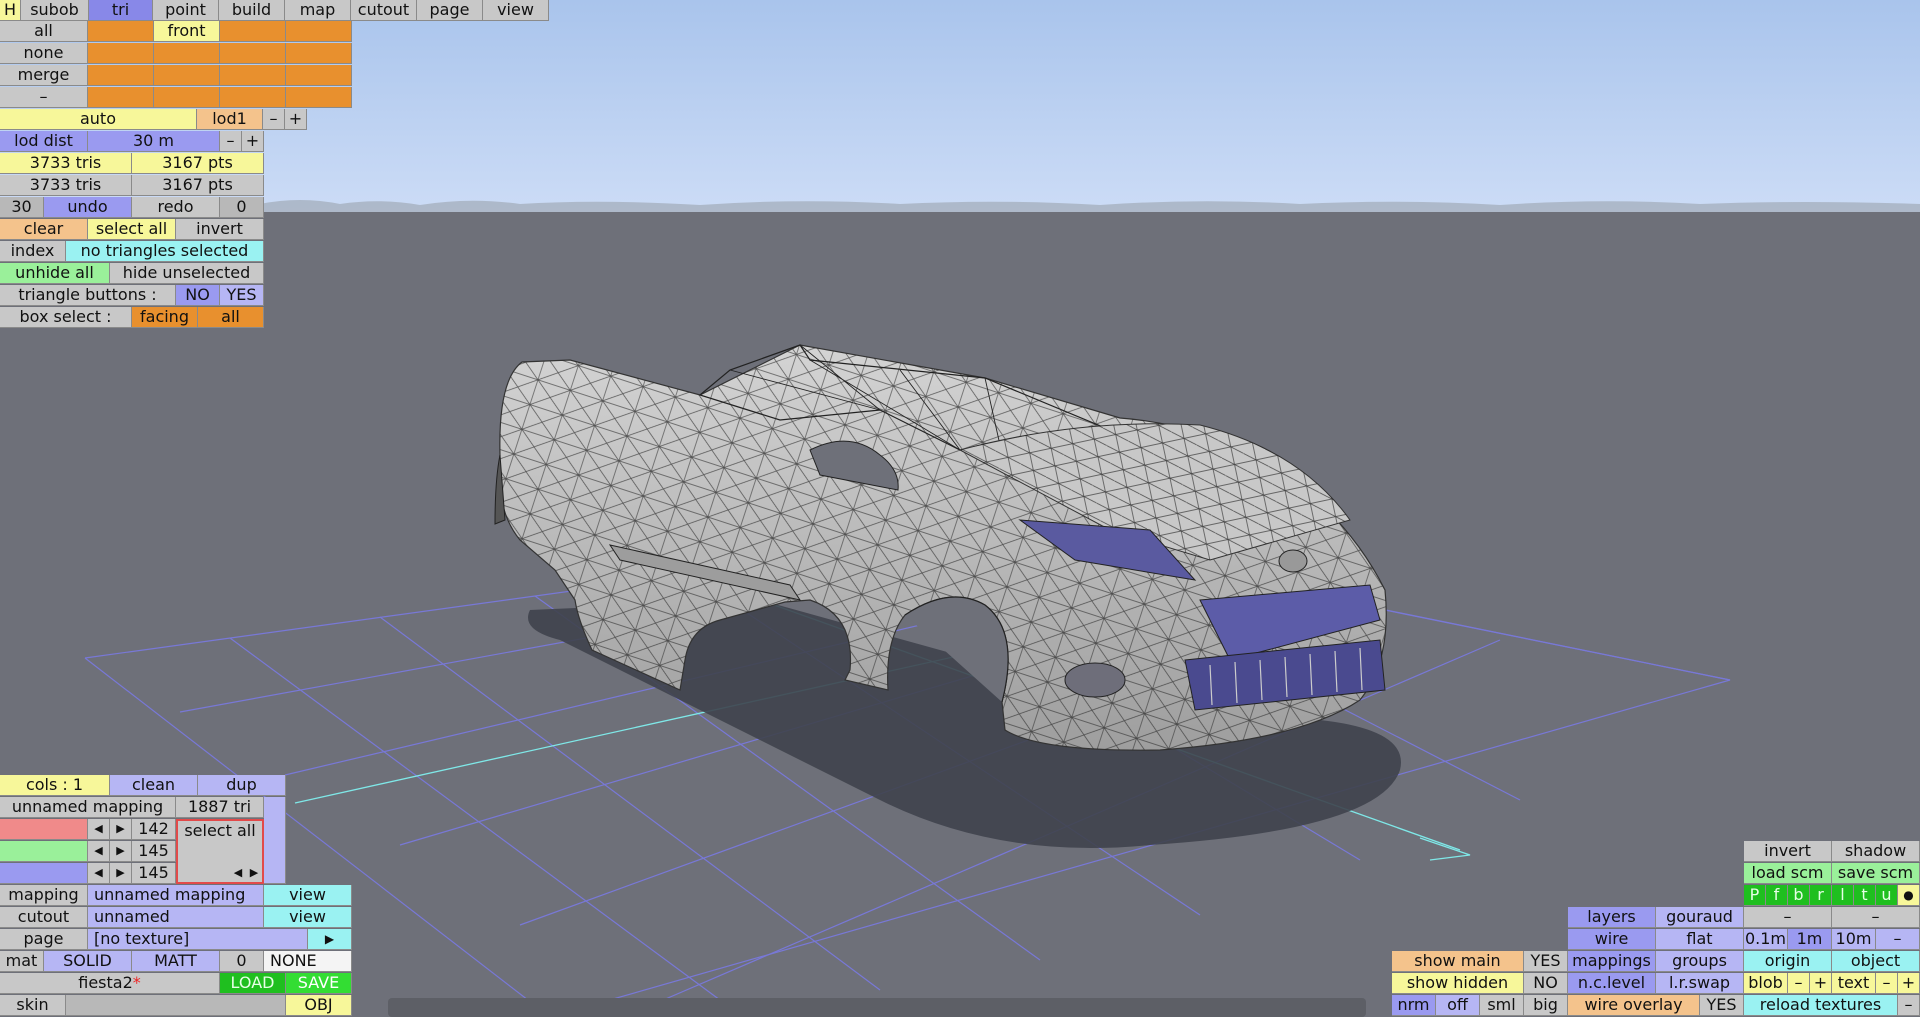  What do you see at coordinates (198, 295) in the screenshot?
I see `triangle-buttons-no: NO` at bounding box center [198, 295].